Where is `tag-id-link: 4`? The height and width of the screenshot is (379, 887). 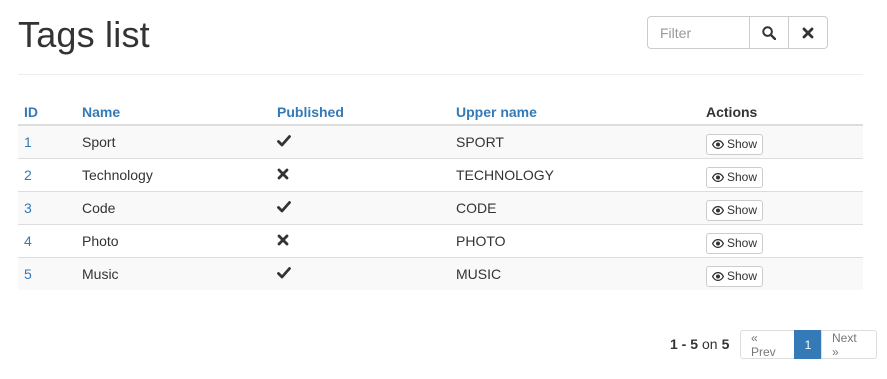 tag-id-link: 4 is located at coordinates (28, 241).